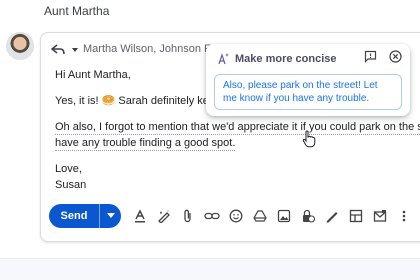  I want to click on previous-sender-name: Aunt Martha, so click(77, 11).